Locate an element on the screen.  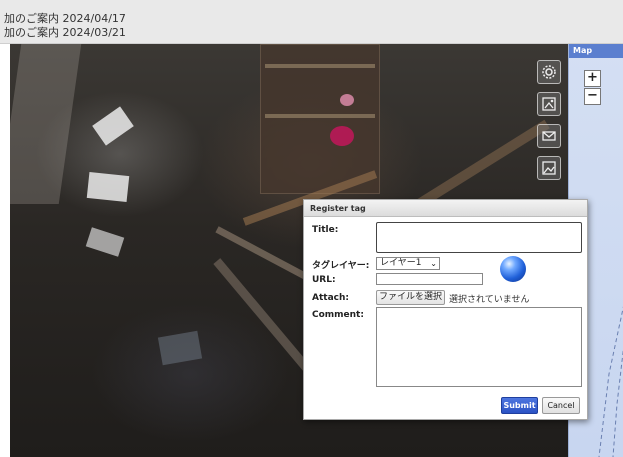
scene-debris is located at coordinates (180, 348).